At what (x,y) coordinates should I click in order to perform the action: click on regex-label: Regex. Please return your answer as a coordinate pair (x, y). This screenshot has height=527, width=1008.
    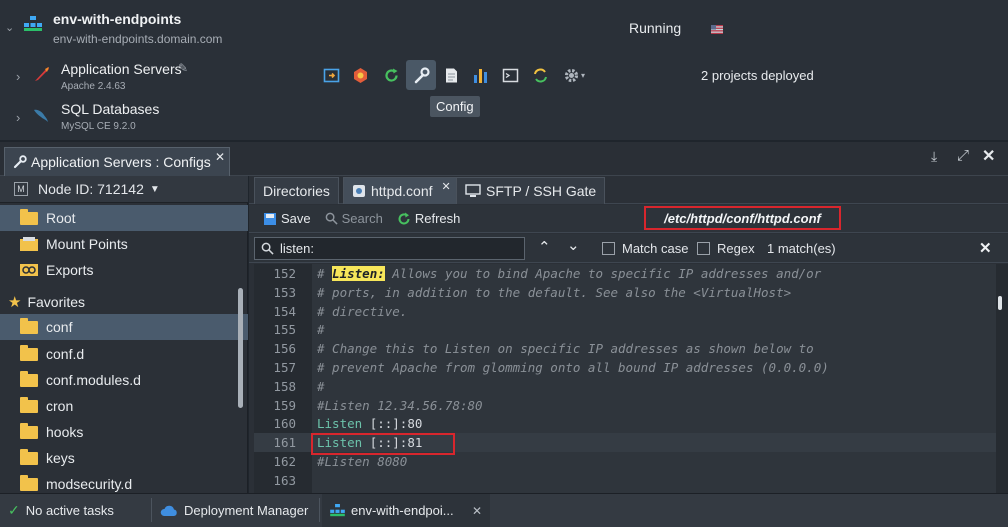
    Looking at the image, I should click on (736, 248).